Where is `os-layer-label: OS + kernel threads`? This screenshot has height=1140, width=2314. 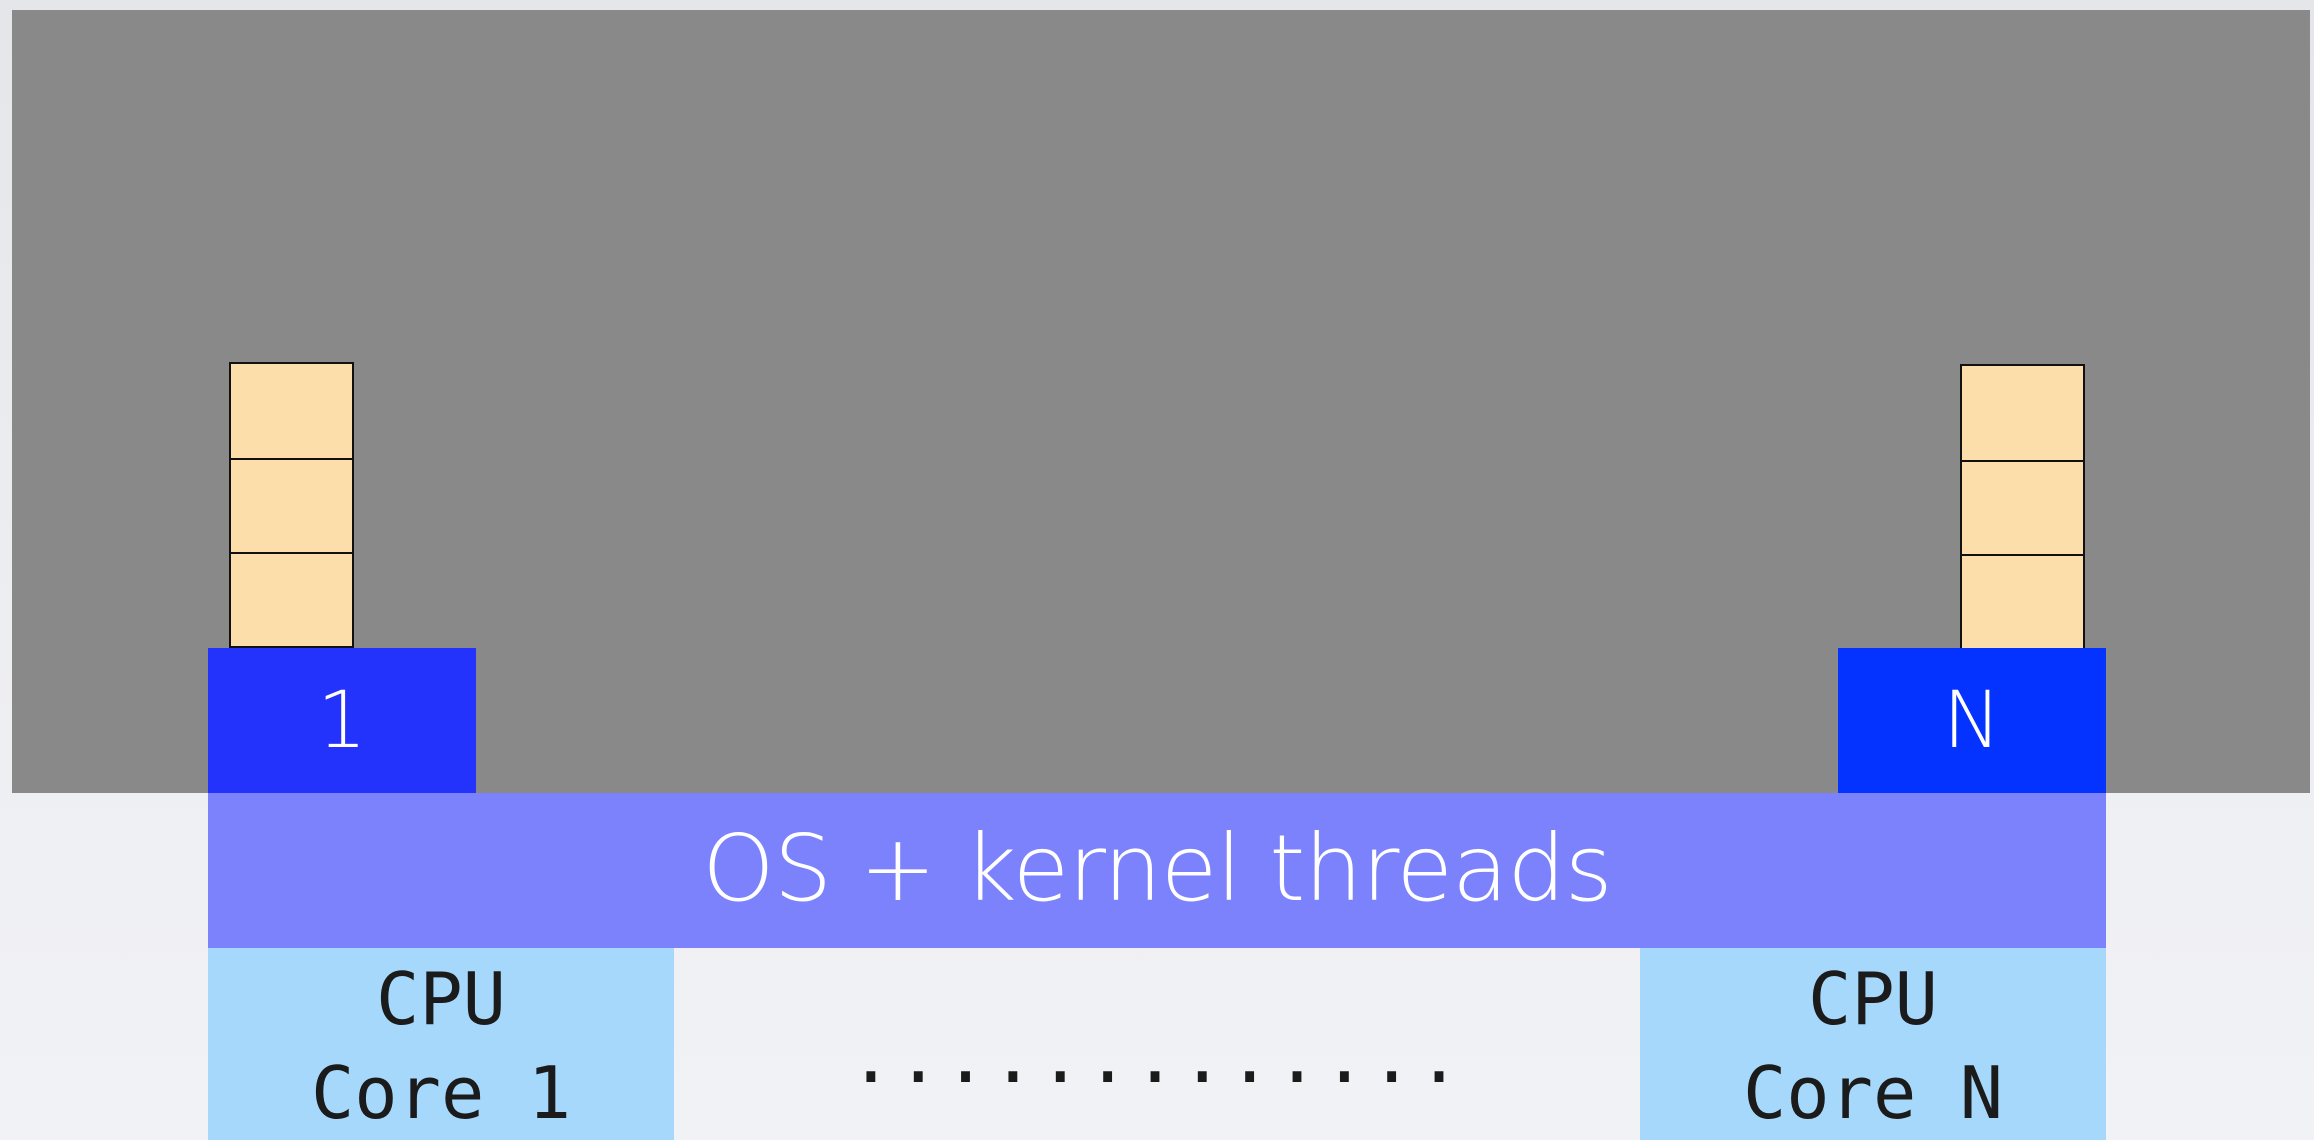
os-layer-label: OS + kernel threads is located at coordinates (1157, 868).